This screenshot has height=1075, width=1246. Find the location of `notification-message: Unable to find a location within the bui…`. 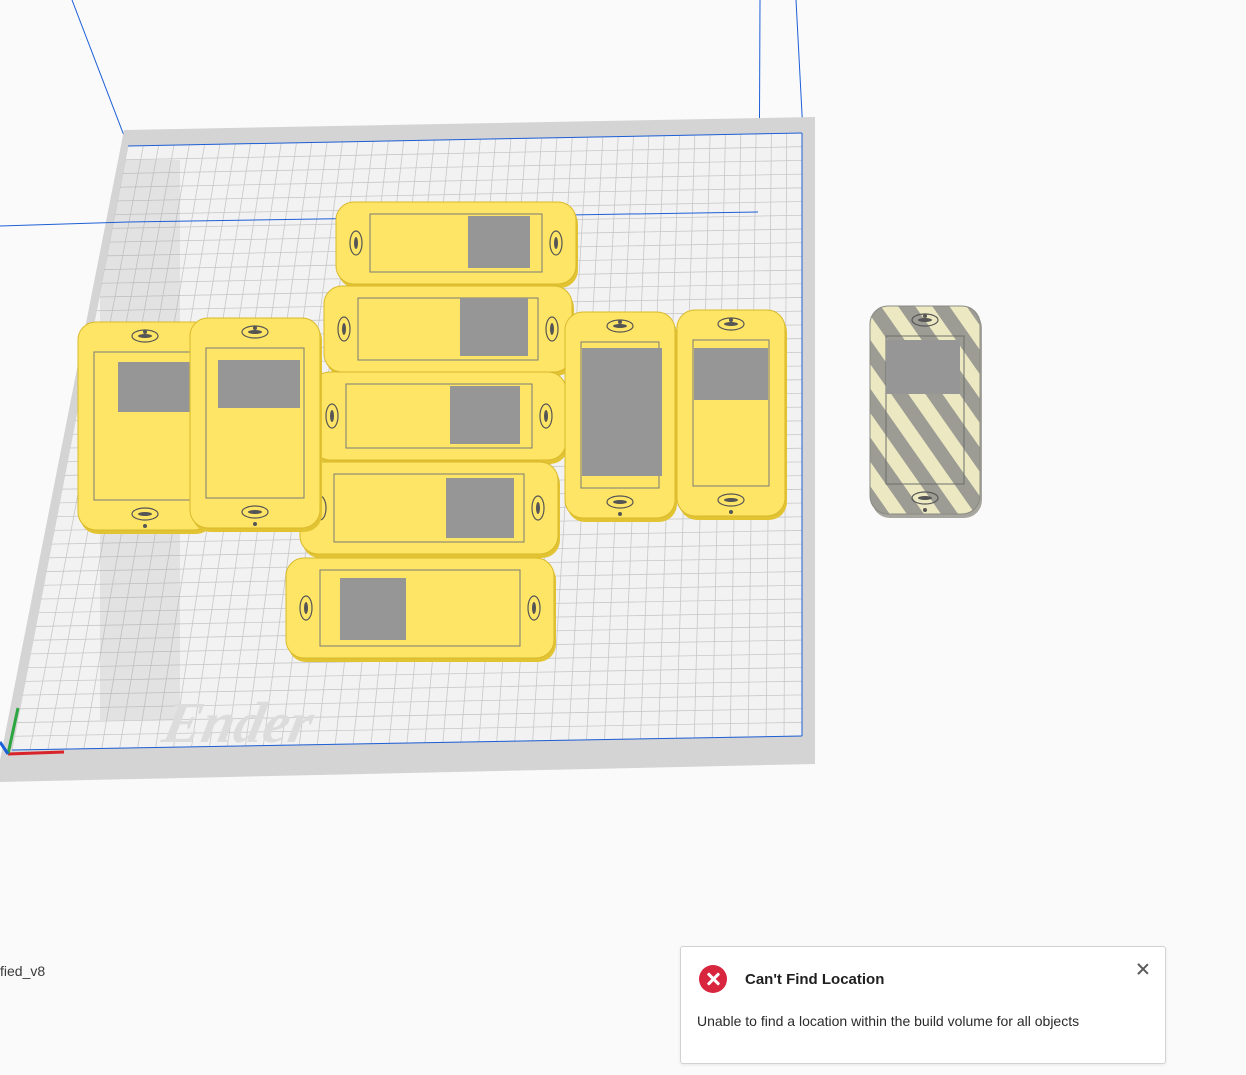

notification-message: Unable to find a location within the bui… is located at coordinates (888, 1021).